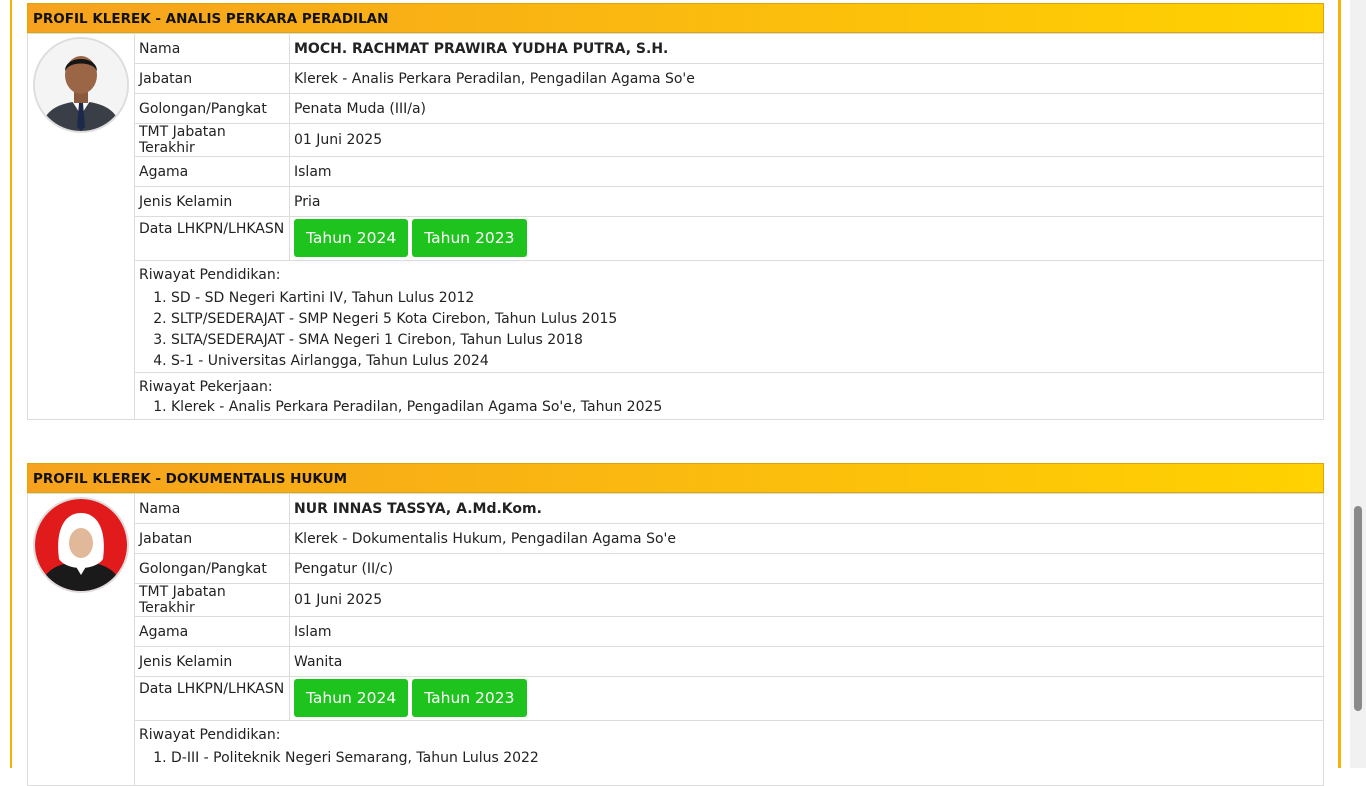 The height and width of the screenshot is (786, 1366). I want to click on pekerjaan-title: Riwayat Pekerjaan:, so click(206, 387).